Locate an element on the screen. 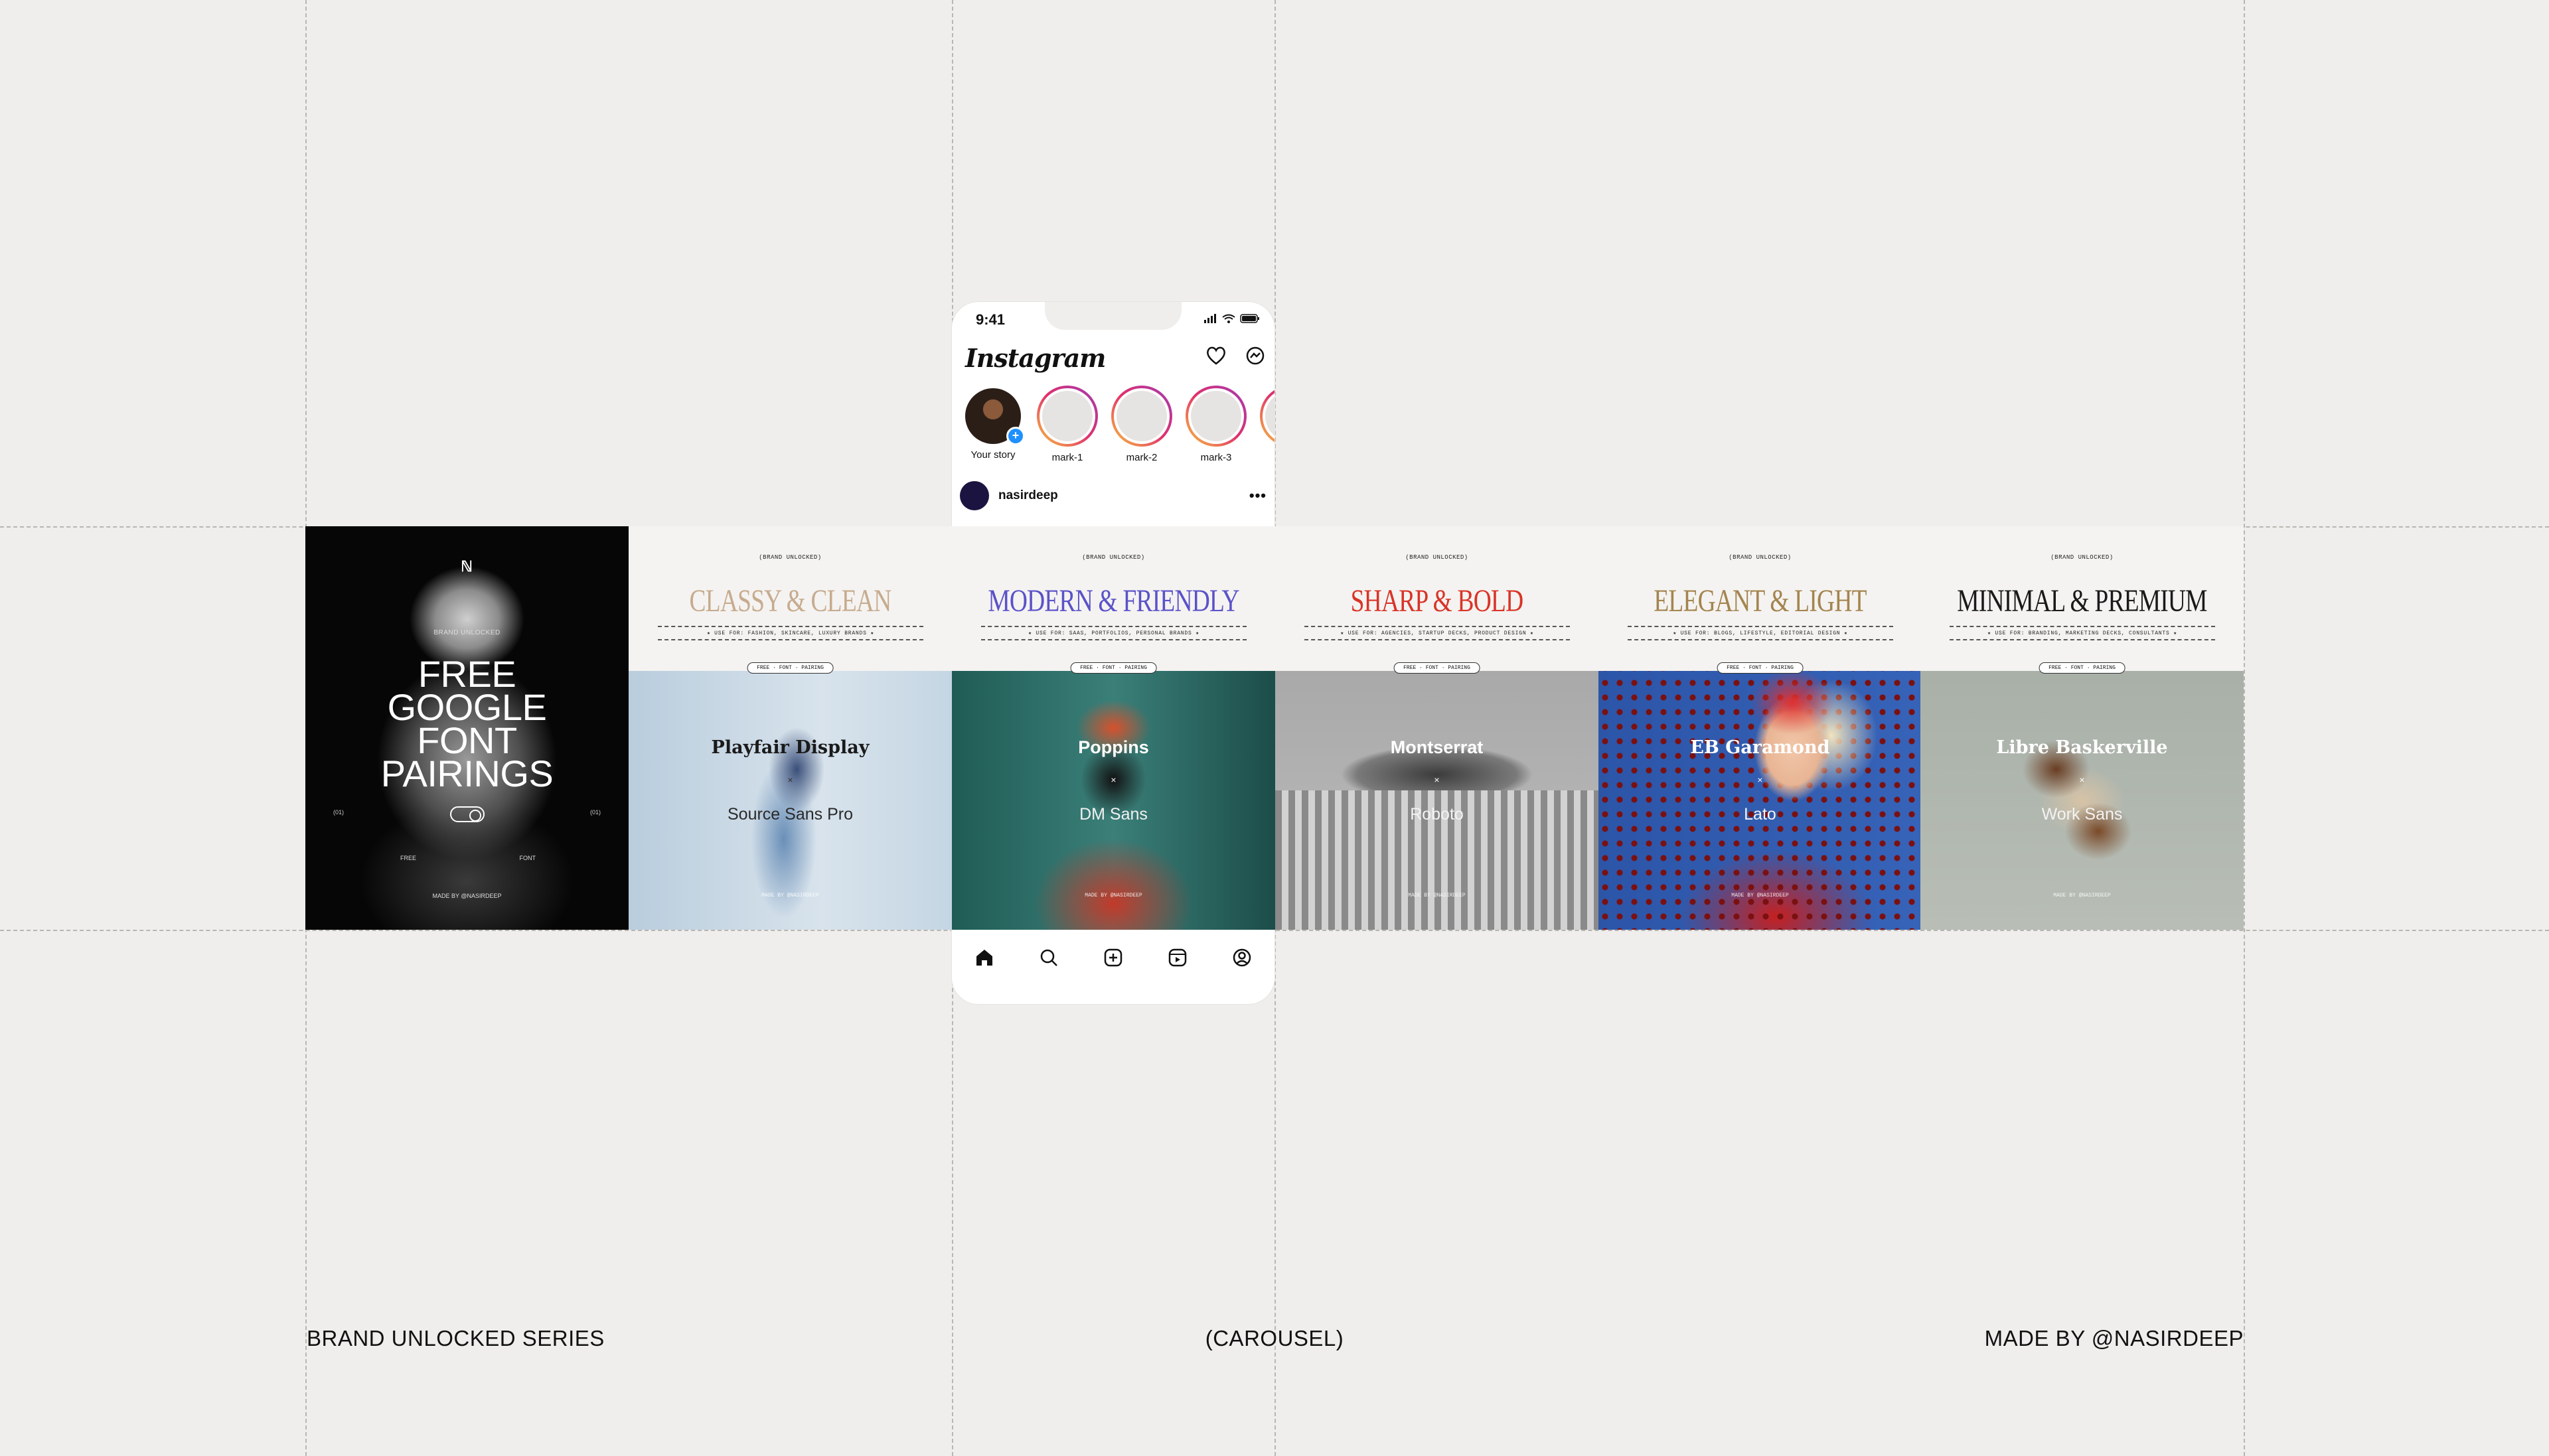  slide-title: CLASSY & CLEAN is located at coordinates (790, 601).